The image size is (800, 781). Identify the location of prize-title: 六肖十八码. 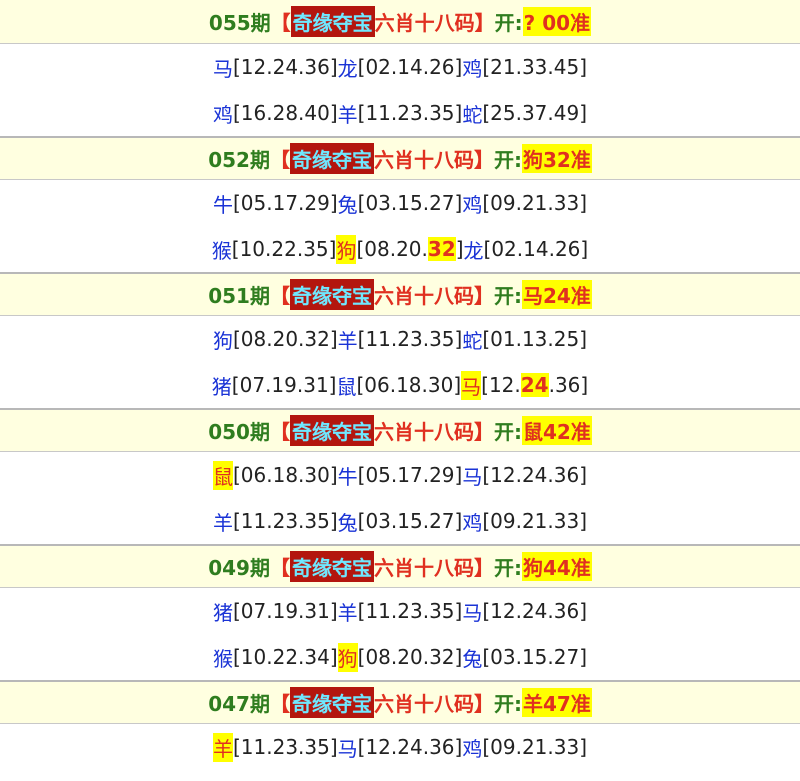
(423, 296).